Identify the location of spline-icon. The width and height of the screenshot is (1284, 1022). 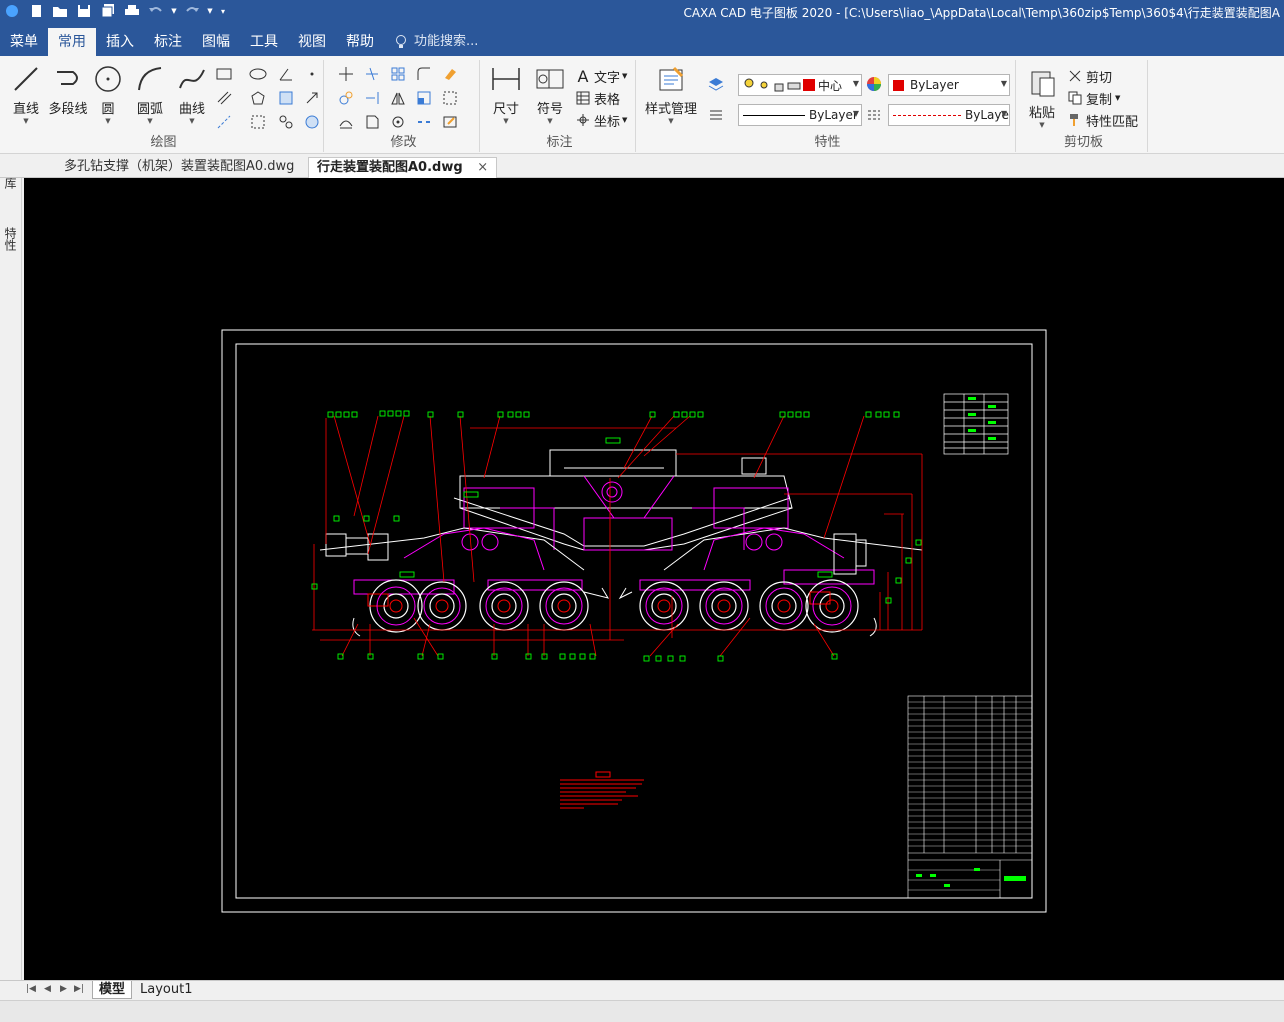
(286, 122).